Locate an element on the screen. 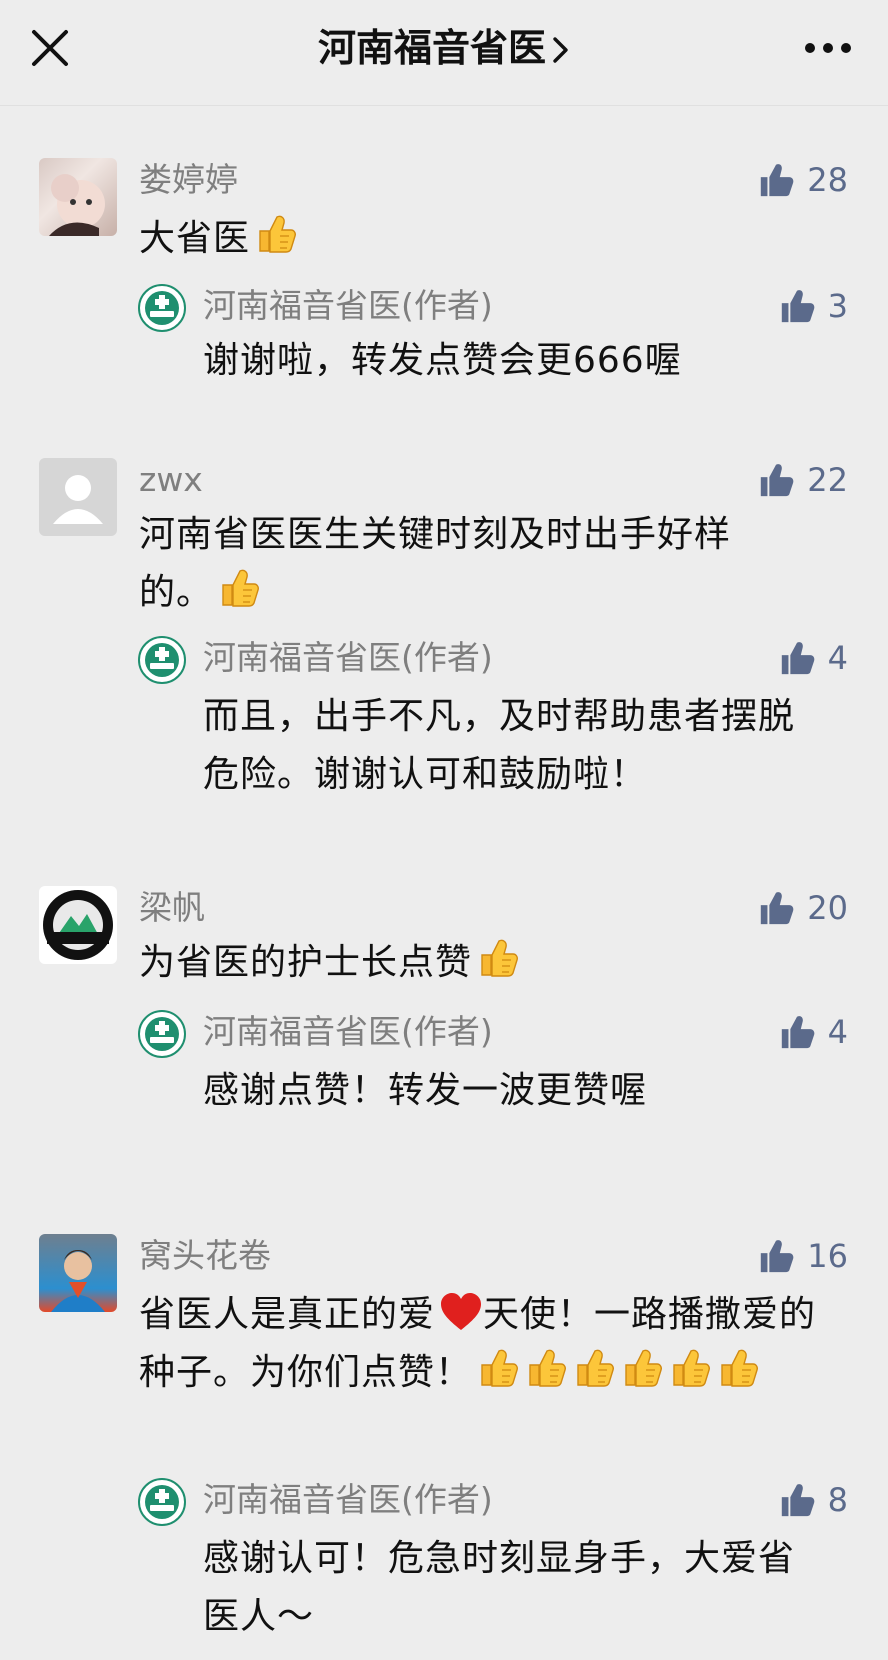 The image size is (888, 1660). like-count: 28 is located at coordinates (827, 180).